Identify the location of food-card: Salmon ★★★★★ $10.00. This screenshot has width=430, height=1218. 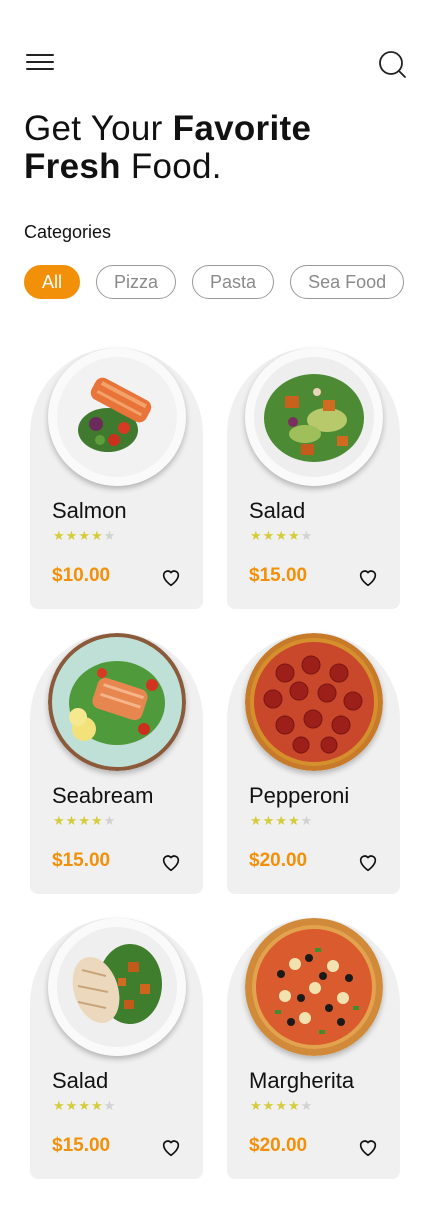
(116, 478).